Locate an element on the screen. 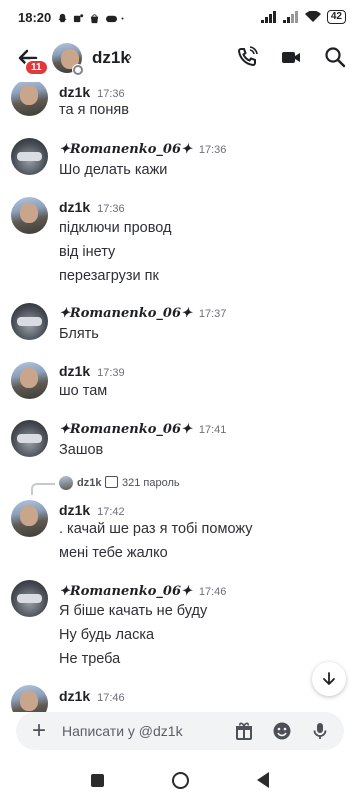 Image resolution: width=360 pixels, height=800 pixels. message-text: перезагрузи пк is located at coordinates (109, 276).